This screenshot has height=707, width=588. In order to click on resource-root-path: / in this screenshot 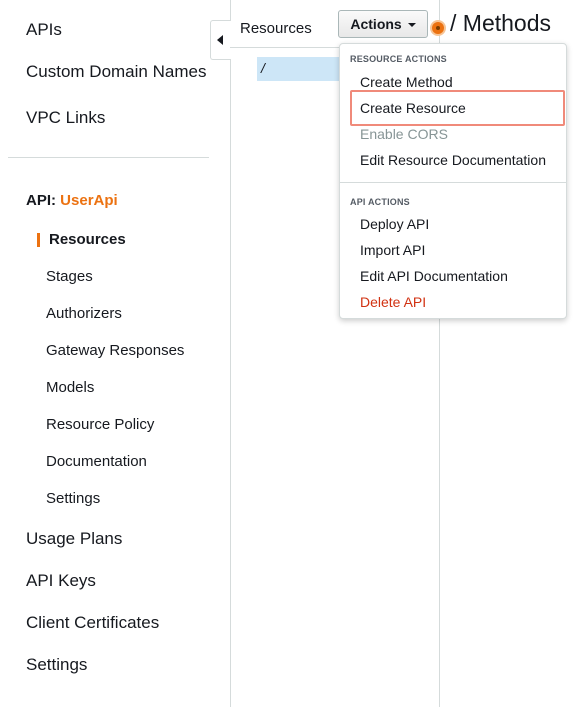, I will do `click(263, 68)`.